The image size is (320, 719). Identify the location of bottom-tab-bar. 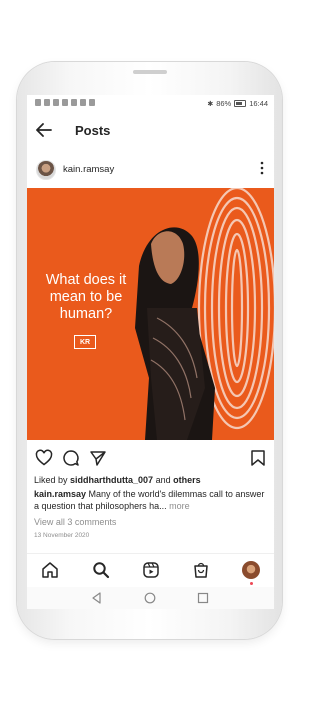
(150, 569).